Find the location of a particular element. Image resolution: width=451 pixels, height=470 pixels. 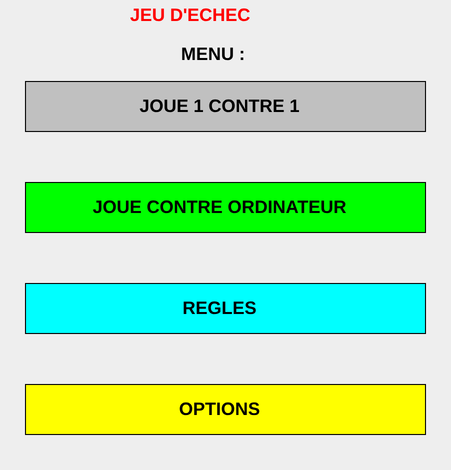

menu-button: REGLES is located at coordinates (225, 308).